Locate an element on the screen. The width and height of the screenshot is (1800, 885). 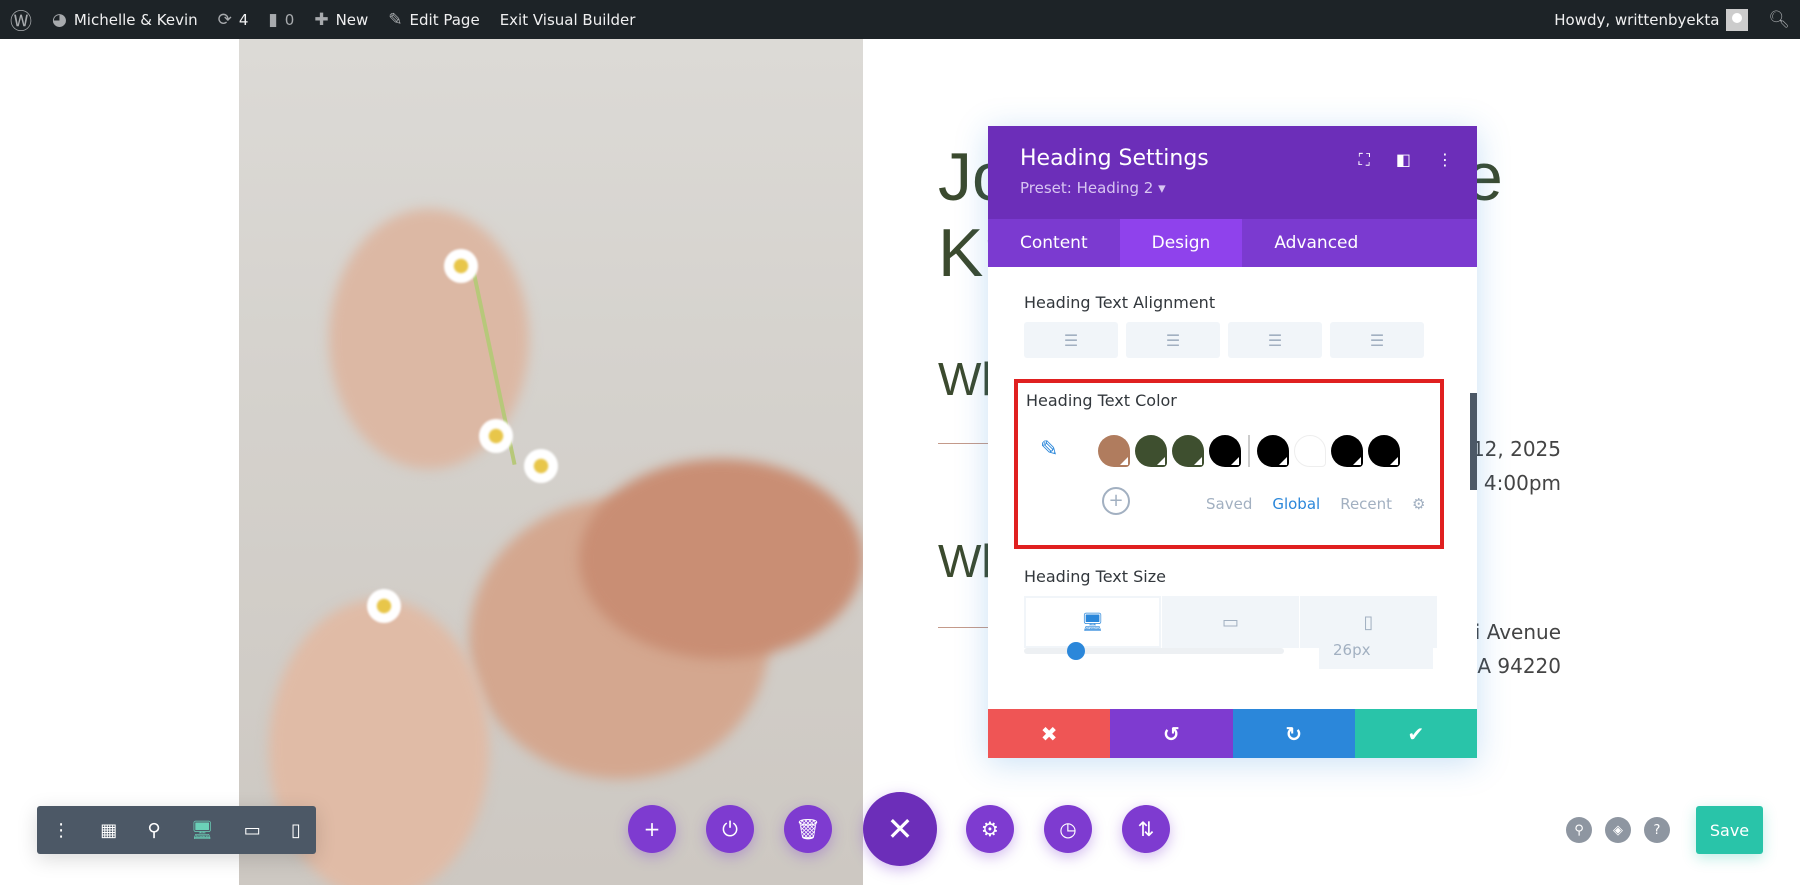
exit-label: Exit Visual Builder is located at coordinates (567, 19).